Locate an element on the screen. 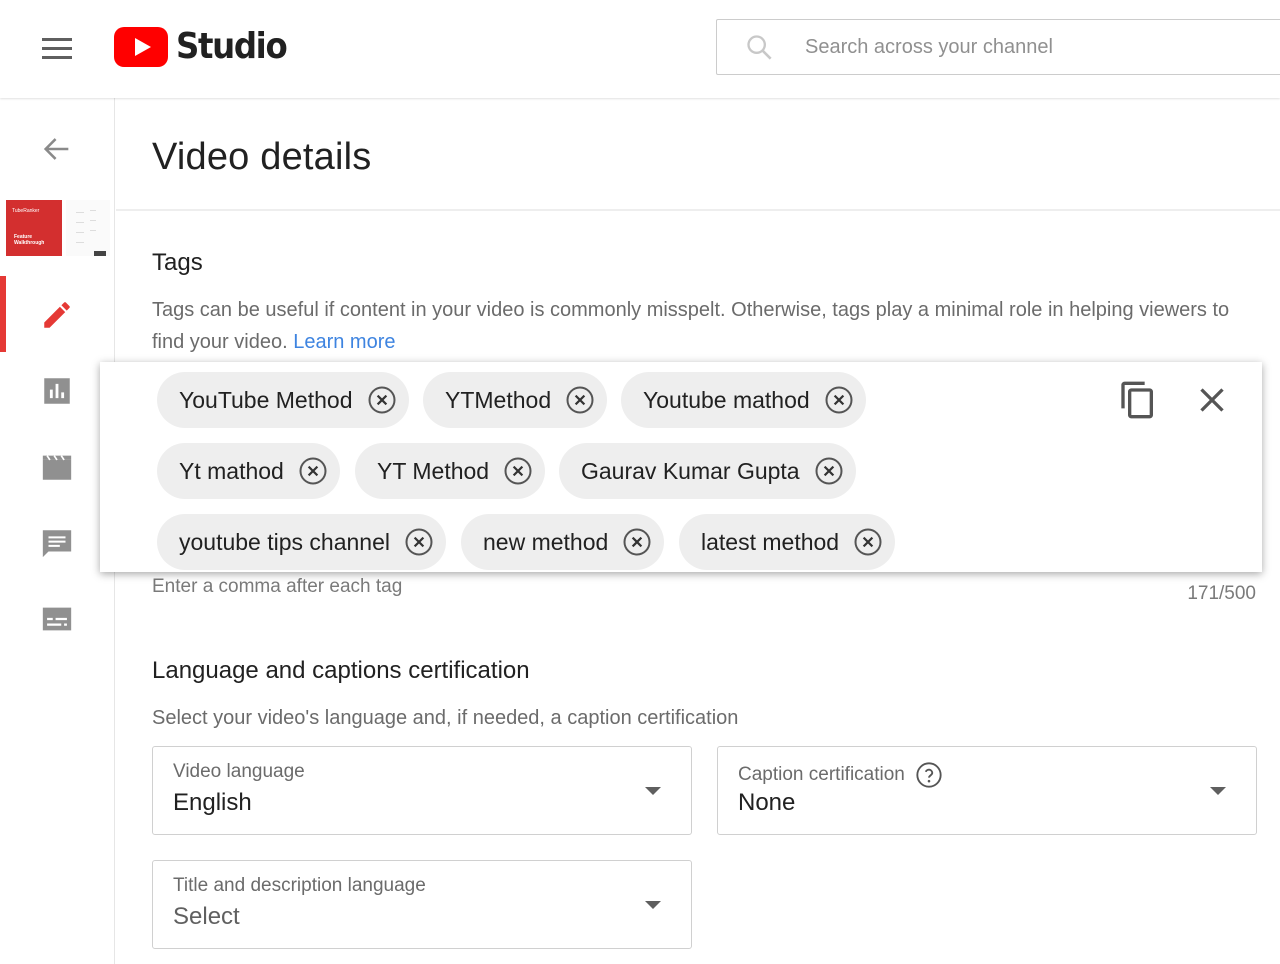  thumbnail-image: TubeRanker Feature Walkthrough is located at coordinates (34, 228).